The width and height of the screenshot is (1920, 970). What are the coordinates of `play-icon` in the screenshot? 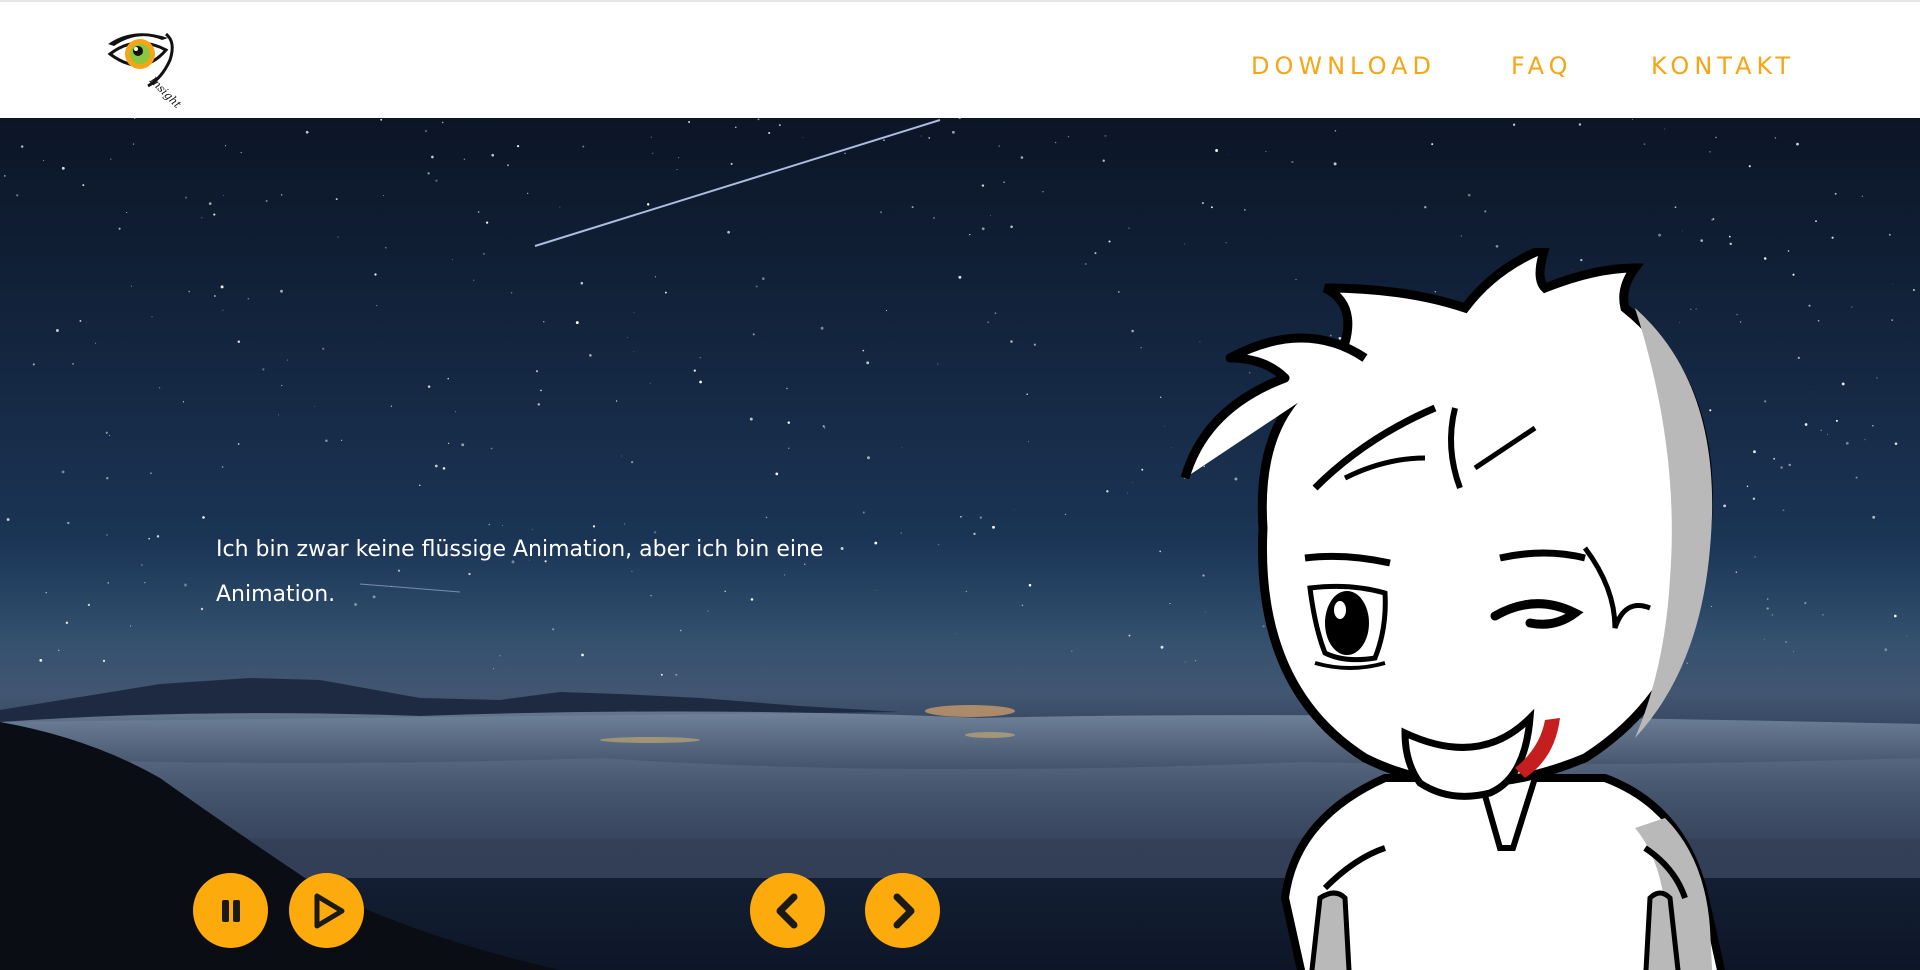 It's located at (329, 910).